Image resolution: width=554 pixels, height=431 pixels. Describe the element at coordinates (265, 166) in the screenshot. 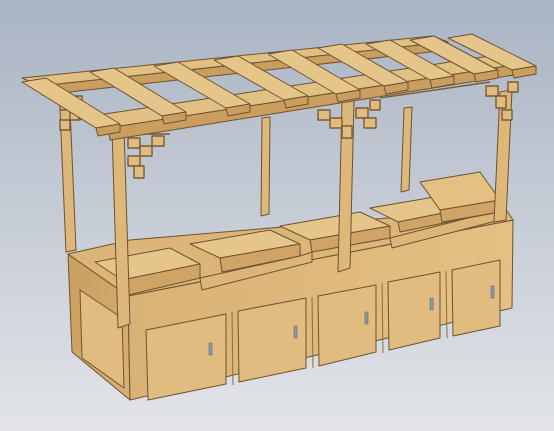

I see `post-back-mid` at that location.